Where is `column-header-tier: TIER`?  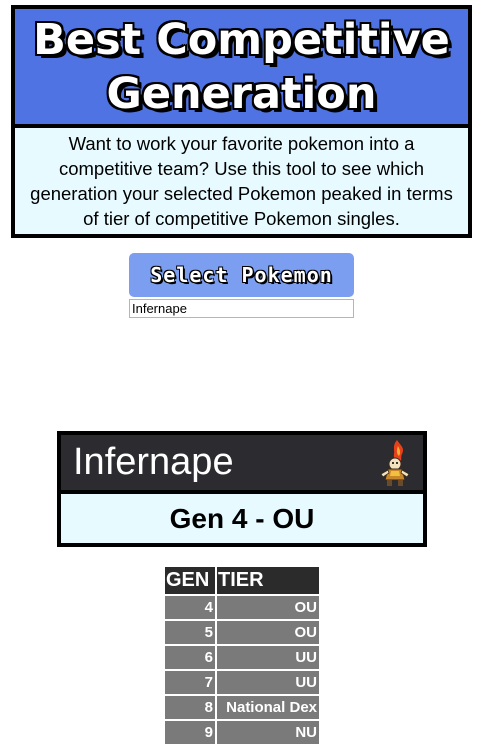 column-header-tier: TIER is located at coordinates (267, 581).